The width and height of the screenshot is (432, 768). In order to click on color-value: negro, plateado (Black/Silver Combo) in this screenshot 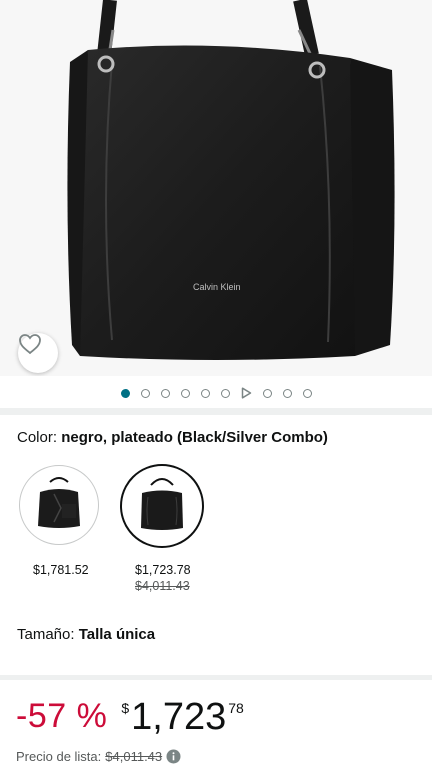, I will do `click(194, 437)`.